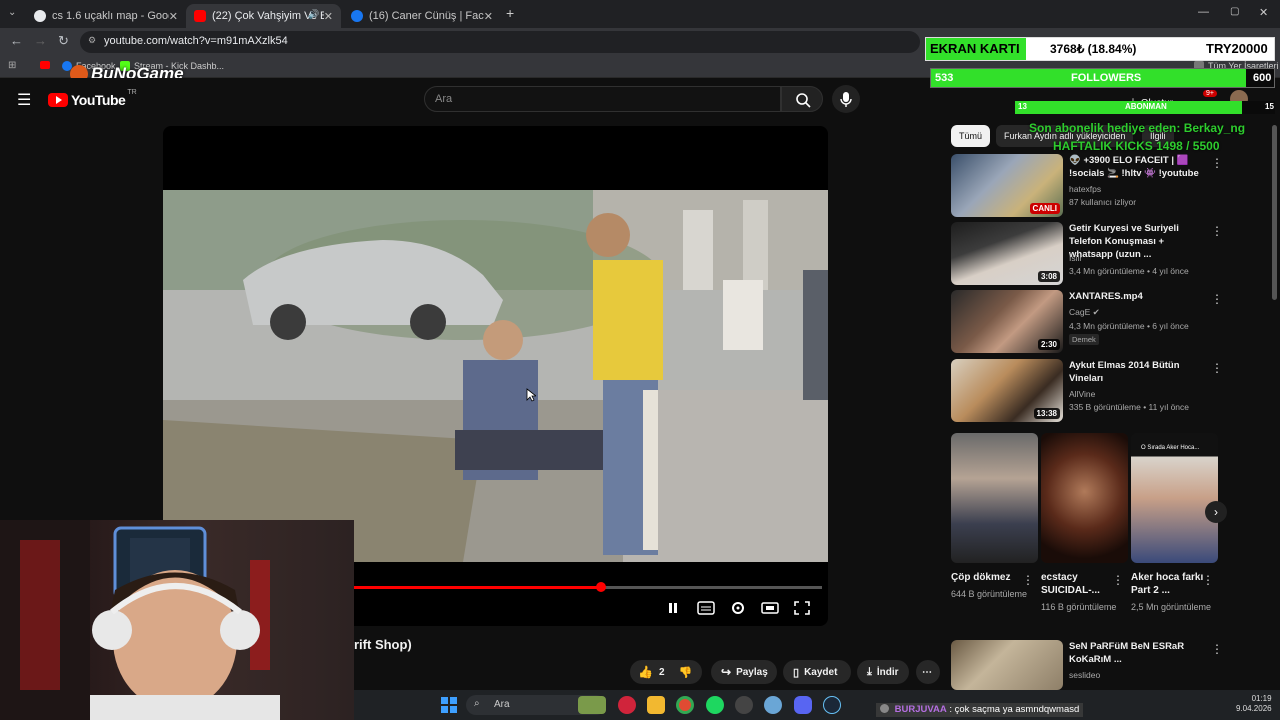 The image size is (1280, 720). Describe the element at coordinates (726, 672) in the screenshot. I see `share-icon: ↪` at that location.